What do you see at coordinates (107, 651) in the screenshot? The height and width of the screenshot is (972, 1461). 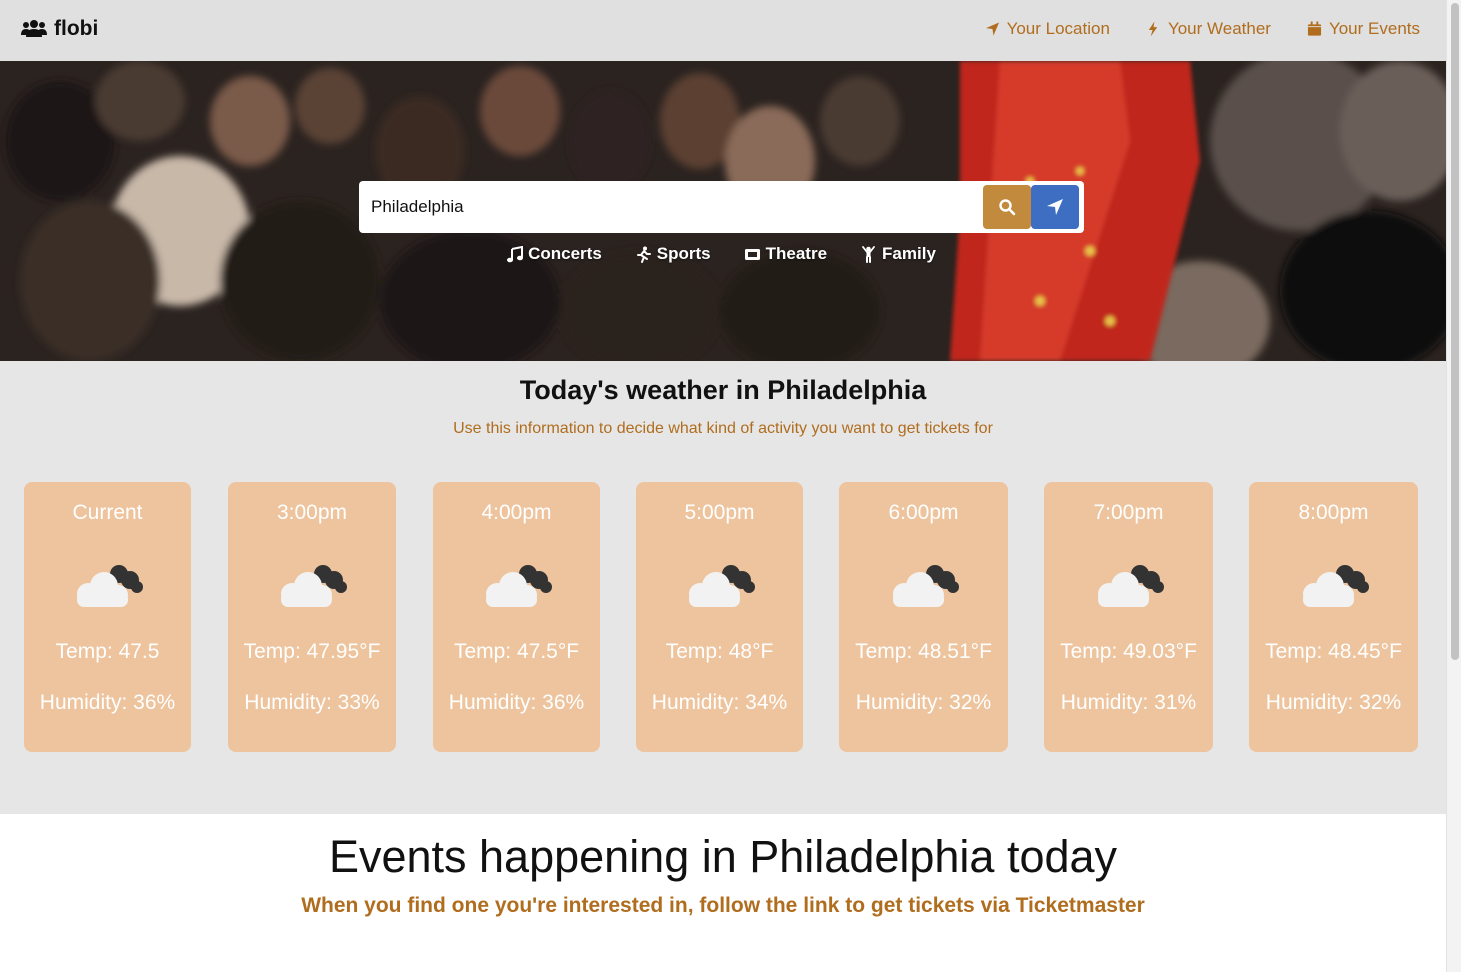 I see `card-temp: Temp: 47.5` at bounding box center [107, 651].